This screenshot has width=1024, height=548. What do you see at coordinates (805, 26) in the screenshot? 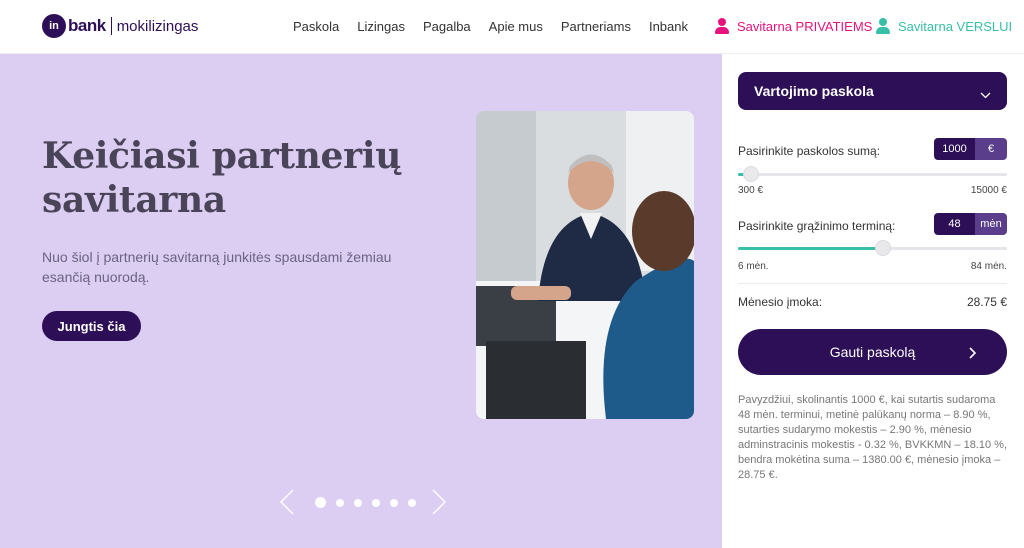
I see `portal-private-label: Savitarna PRIVATIEMS` at bounding box center [805, 26].